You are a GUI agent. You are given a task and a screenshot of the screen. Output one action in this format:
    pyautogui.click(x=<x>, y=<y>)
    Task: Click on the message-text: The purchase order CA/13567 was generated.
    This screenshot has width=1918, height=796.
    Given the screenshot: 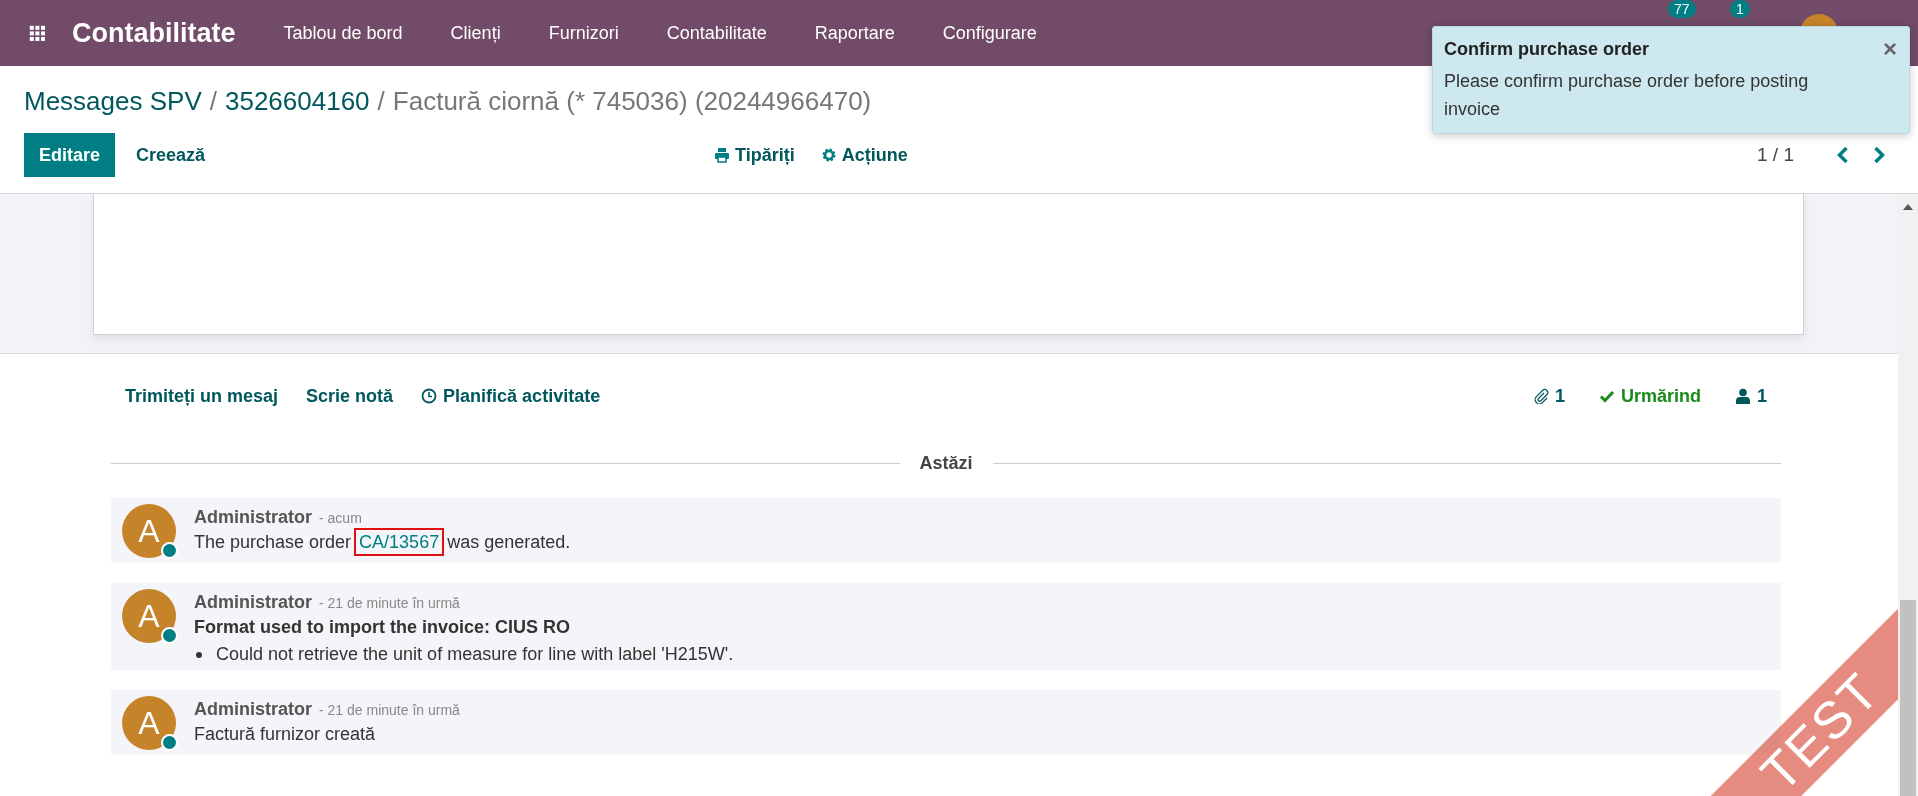 What is the action you would take?
    pyautogui.click(x=382, y=542)
    